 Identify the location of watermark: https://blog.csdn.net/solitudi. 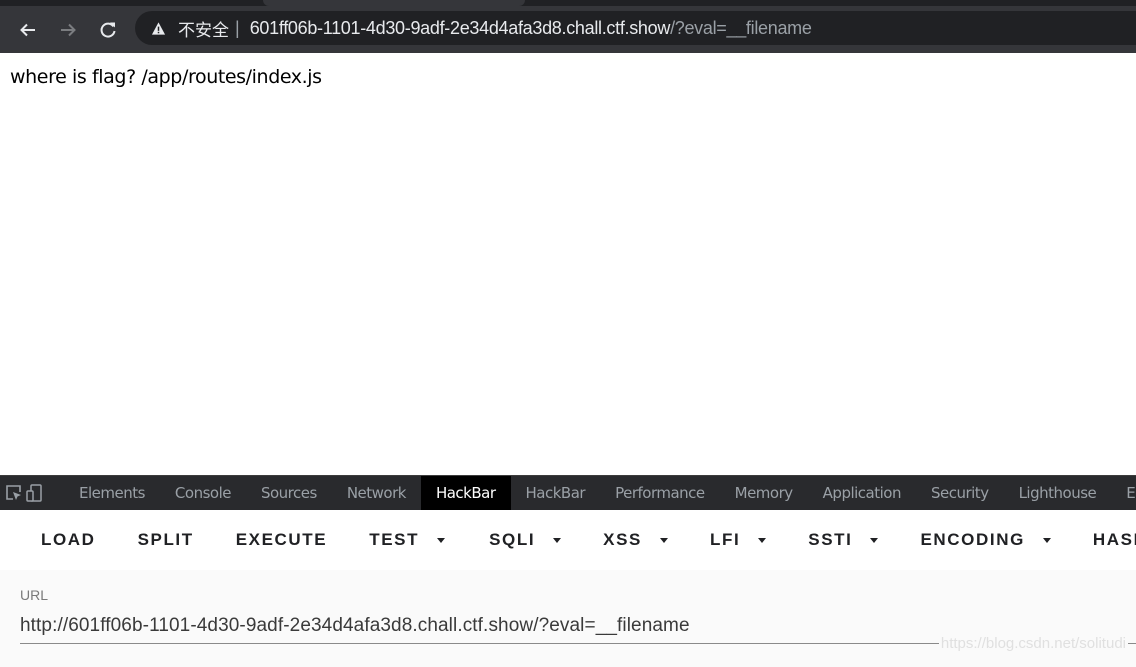
(1033, 643).